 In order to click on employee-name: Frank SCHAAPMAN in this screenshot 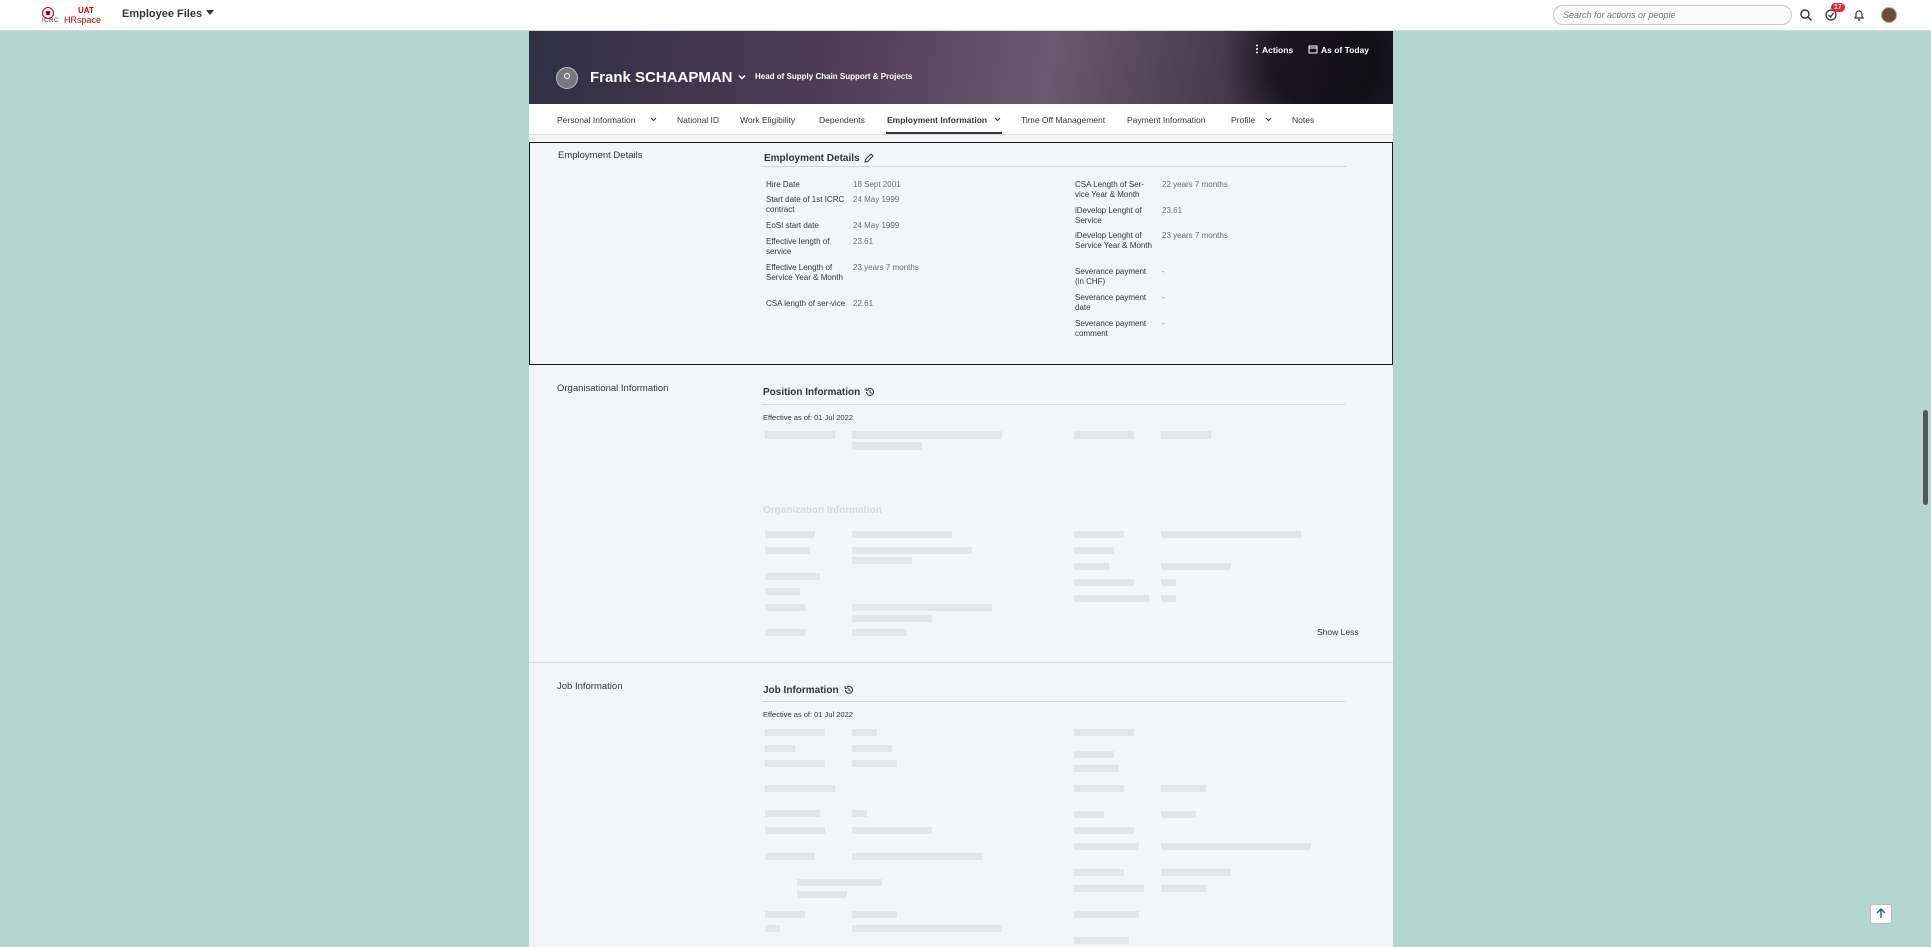, I will do `click(661, 77)`.